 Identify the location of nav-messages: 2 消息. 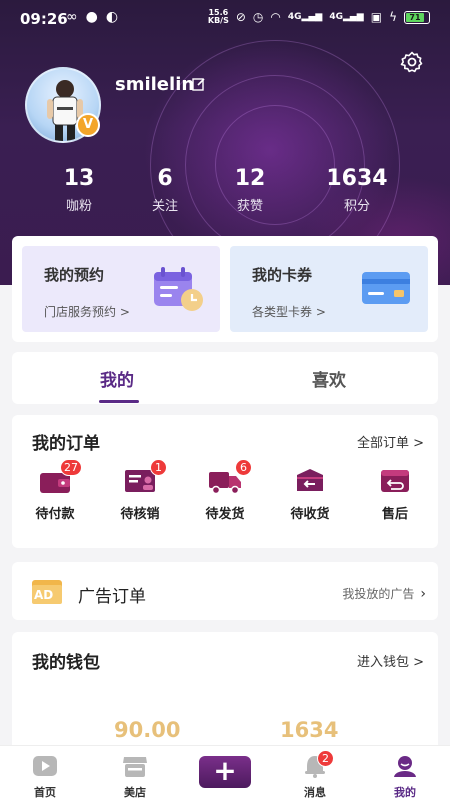
(315, 775).